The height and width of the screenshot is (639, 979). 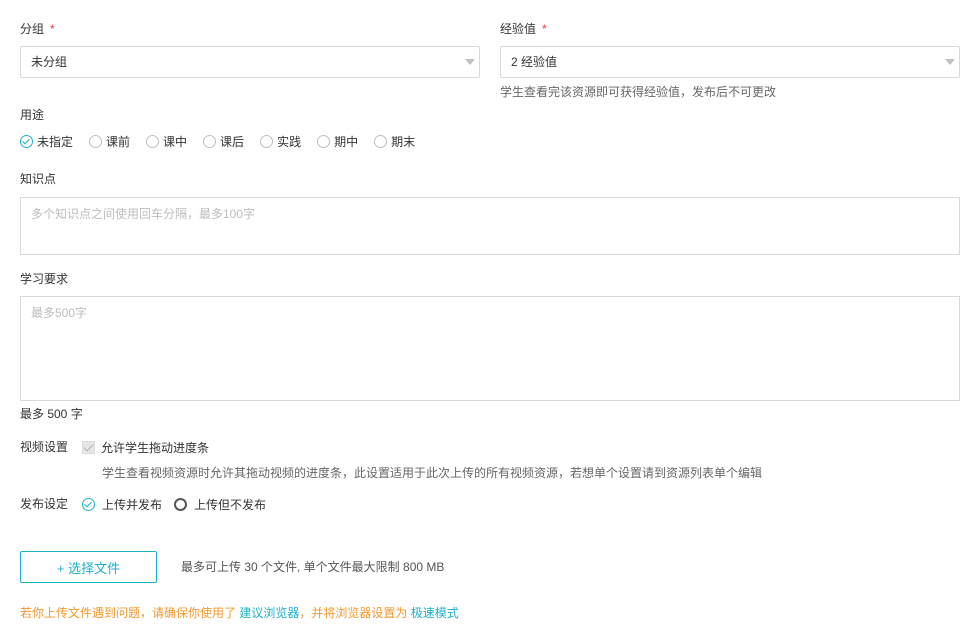 What do you see at coordinates (59, 313) in the screenshot?
I see `requirement-placeholder: 最多500字` at bounding box center [59, 313].